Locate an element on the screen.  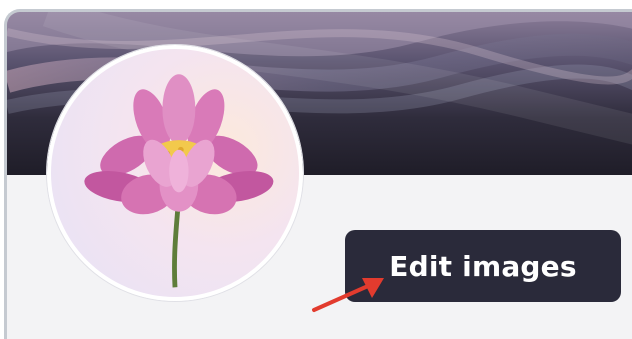
red-pointer-arrow-icon is located at coordinates (348, 295).